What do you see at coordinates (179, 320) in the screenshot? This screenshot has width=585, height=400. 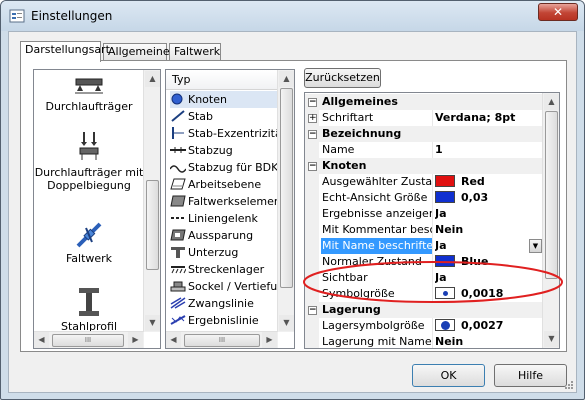 I see `result-line-icon` at bounding box center [179, 320].